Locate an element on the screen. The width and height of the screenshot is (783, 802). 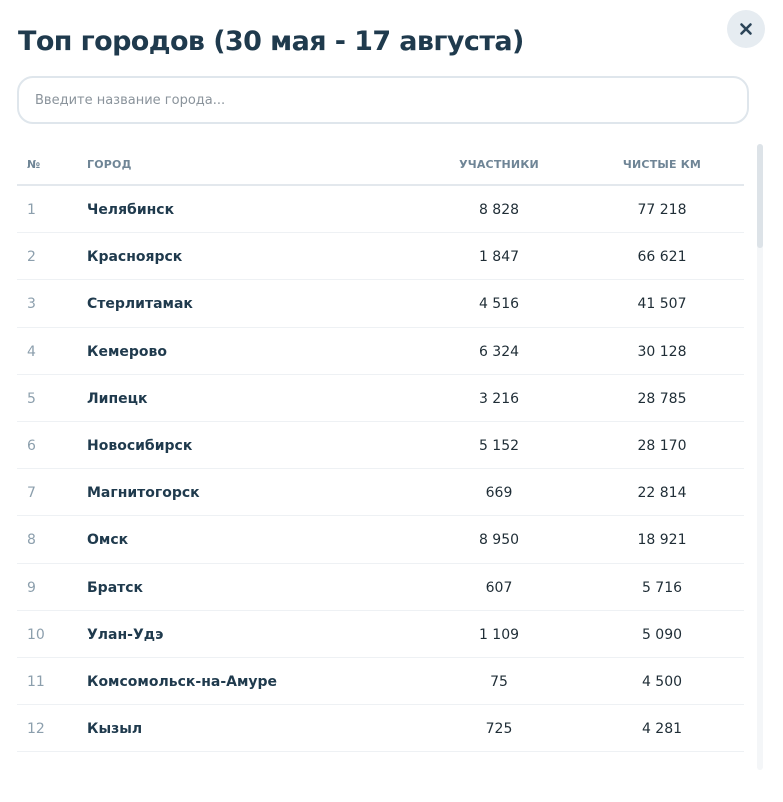
table-row: 10 Улан-Удэ 1 109 5 090 is located at coordinates (380, 634).